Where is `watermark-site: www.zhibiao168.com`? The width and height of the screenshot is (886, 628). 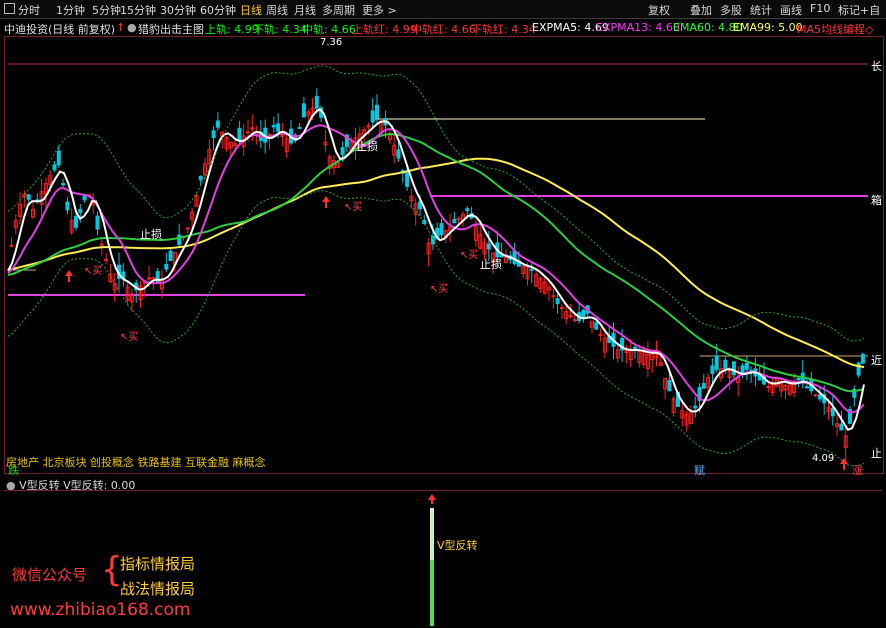
watermark-site: www.zhibiao168.com is located at coordinates (100, 610).